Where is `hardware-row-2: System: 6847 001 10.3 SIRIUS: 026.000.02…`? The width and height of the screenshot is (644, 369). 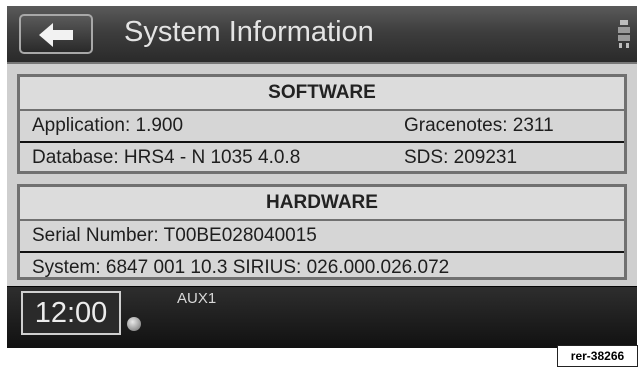 hardware-row-2: System: 6847 001 10.3 SIRIUS: 026.000.02… is located at coordinates (322, 267).